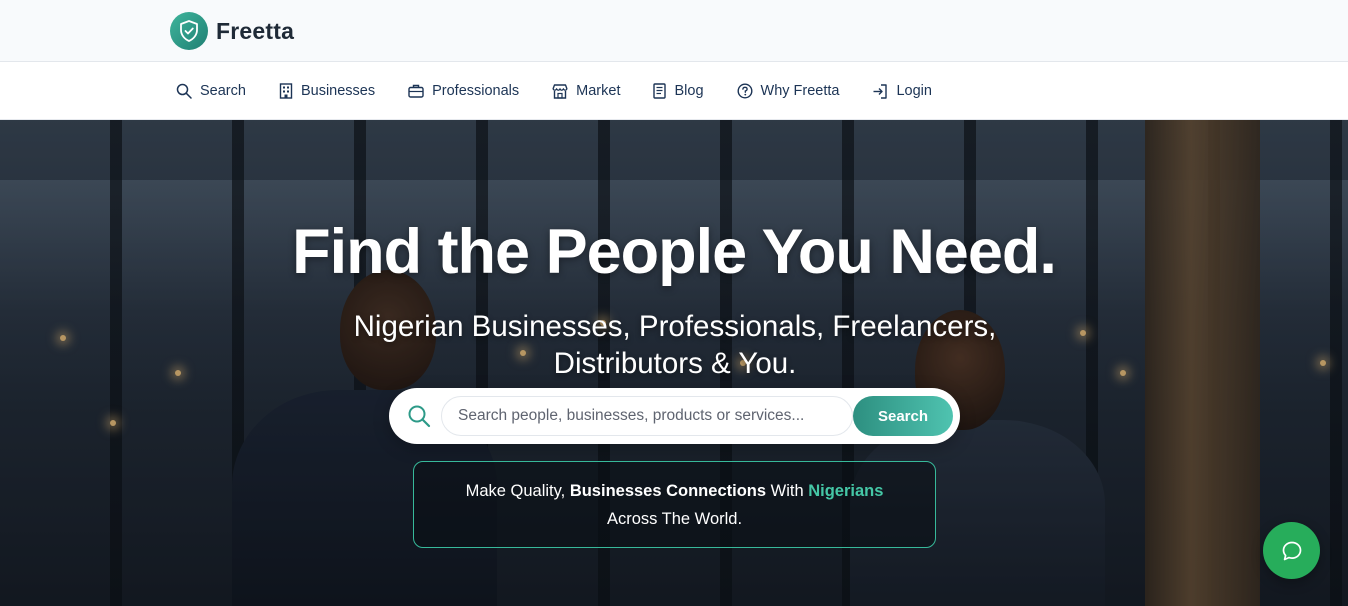 This screenshot has width=1348, height=606. I want to click on nav-item-professionals: Professionals, so click(463, 91).